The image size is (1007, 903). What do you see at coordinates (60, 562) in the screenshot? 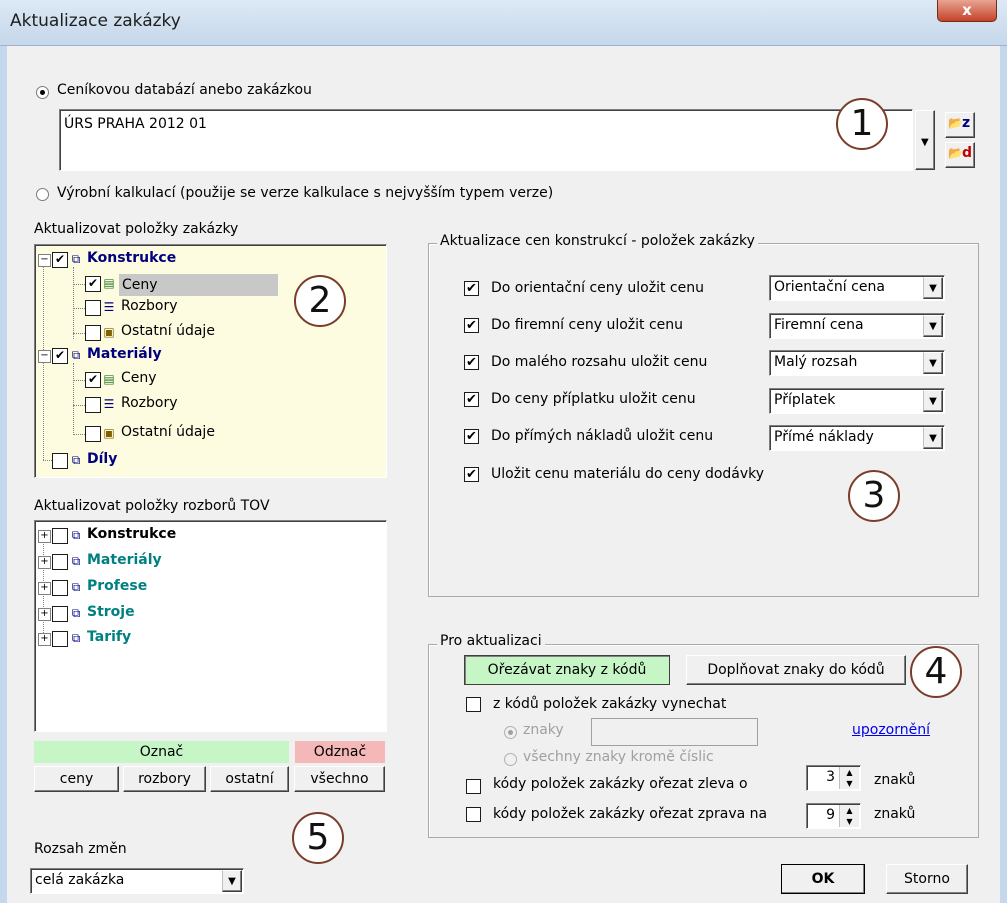
I see `checkbox-materialy` at bounding box center [60, 562].